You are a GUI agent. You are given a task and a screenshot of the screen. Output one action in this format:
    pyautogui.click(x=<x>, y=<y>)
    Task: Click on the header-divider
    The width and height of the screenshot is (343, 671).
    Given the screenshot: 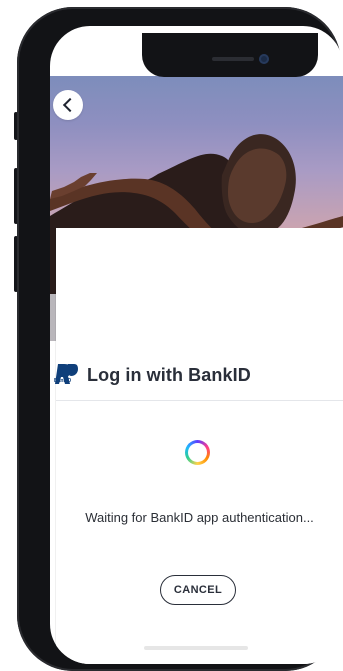 What is the action you would take?
    pyautogui.click(x=199, y=400)
    